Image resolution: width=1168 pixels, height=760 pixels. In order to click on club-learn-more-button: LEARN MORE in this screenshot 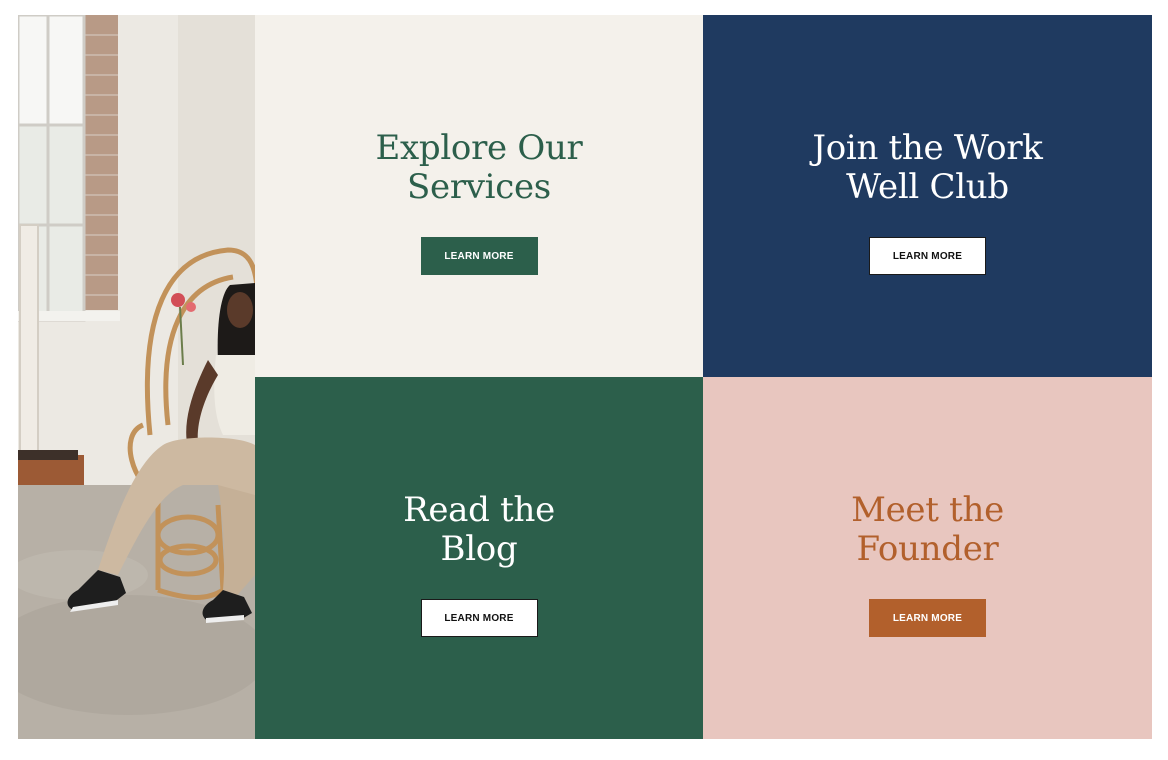, I will do `click(927, 256)`.